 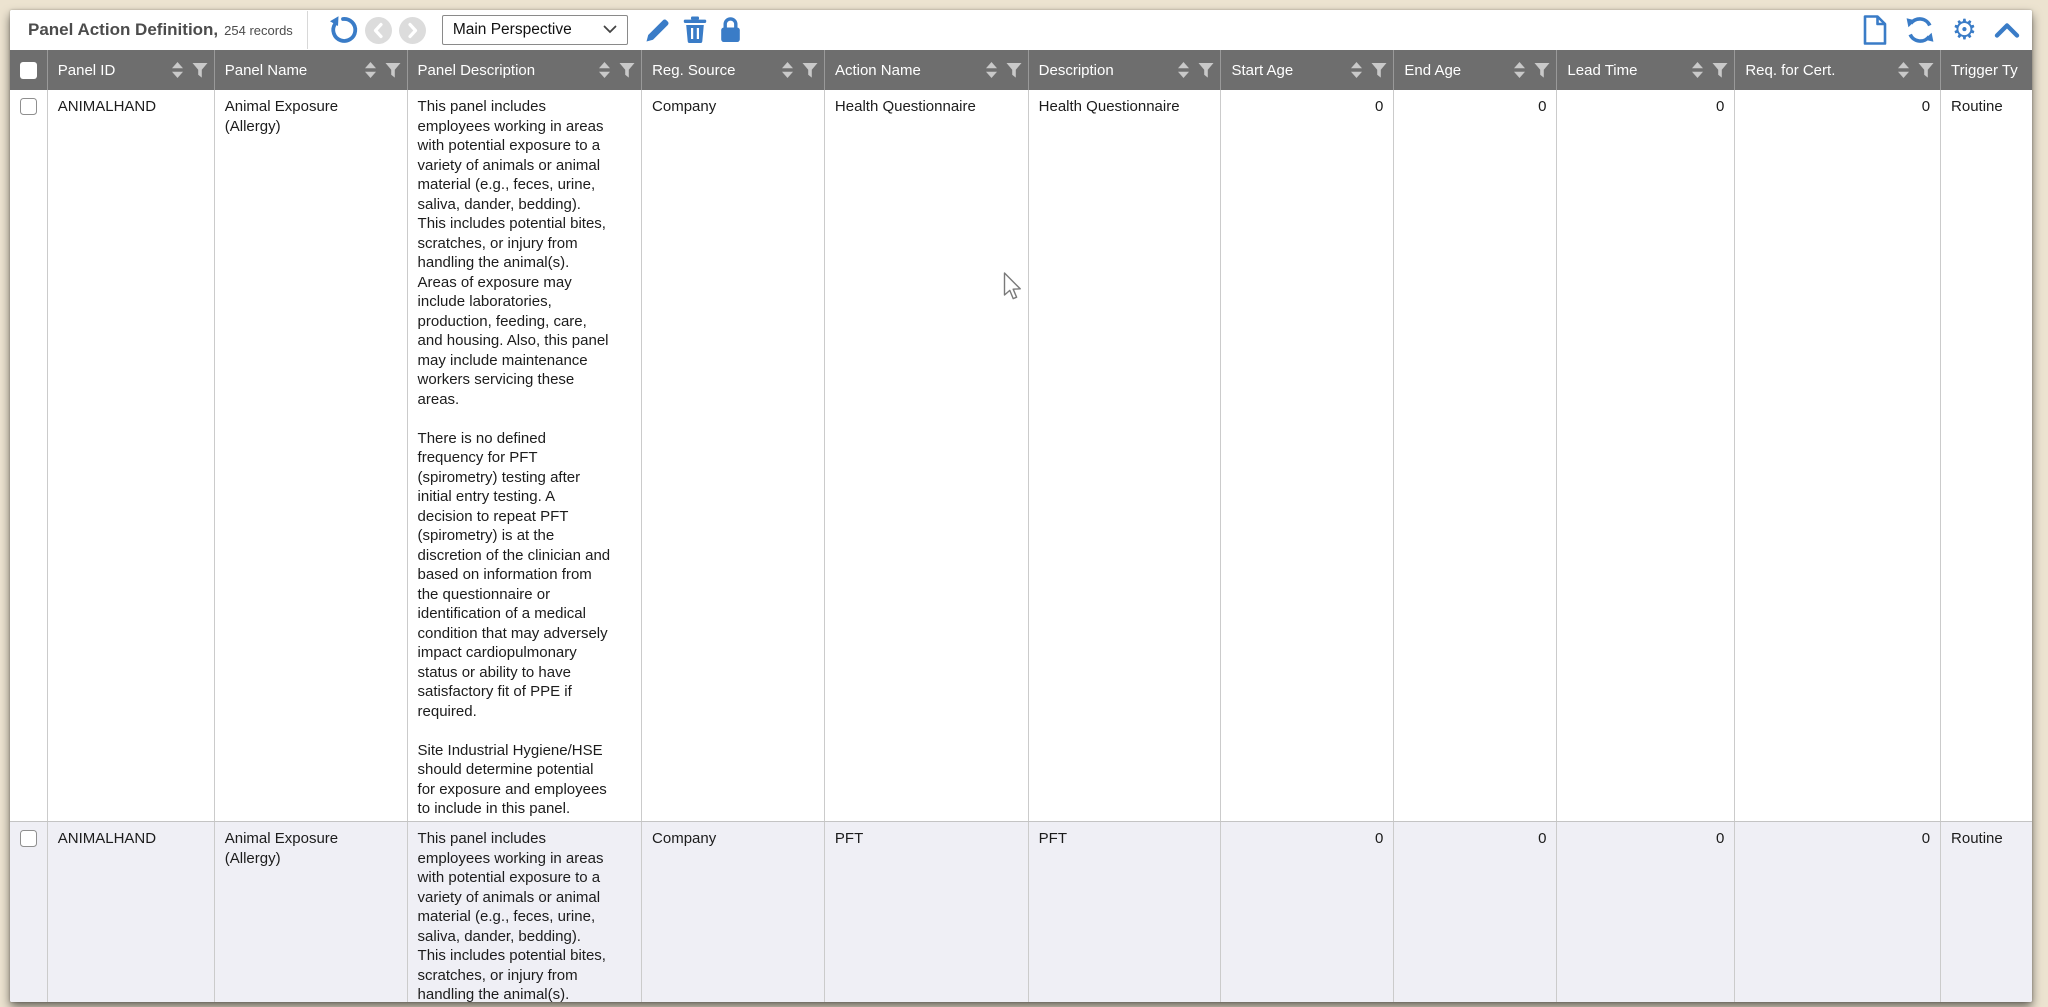 What do you see at coordinates (131, 70) in the screenshot?
I see `column-header-panel-id: Panel ID` at bounding box center [131, 70].